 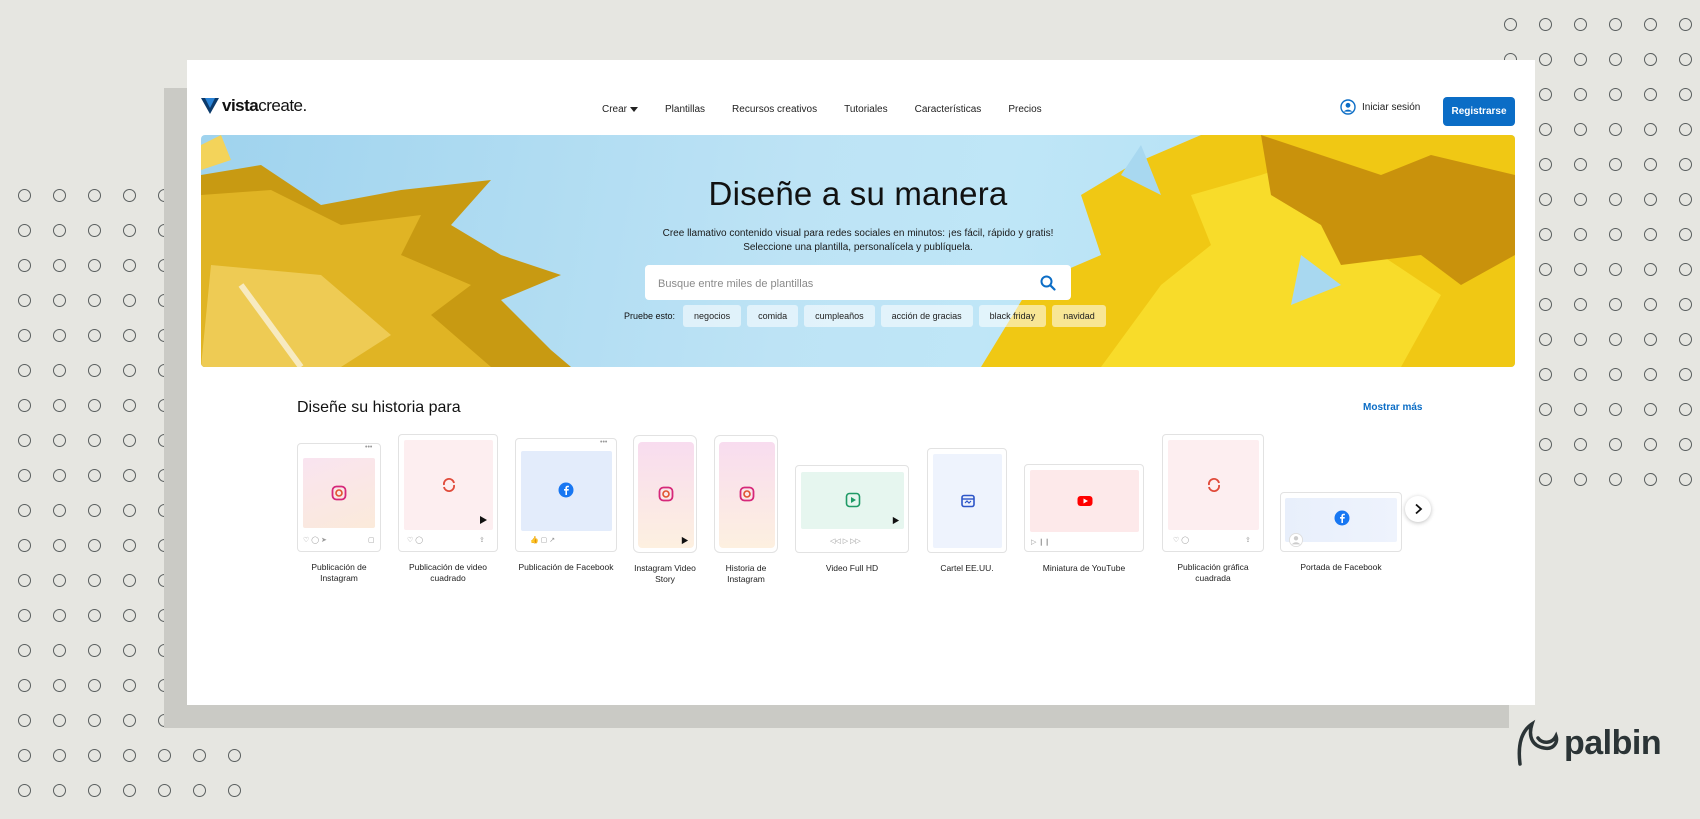 I want to click on search-icon, so click(x=1048, y=283).